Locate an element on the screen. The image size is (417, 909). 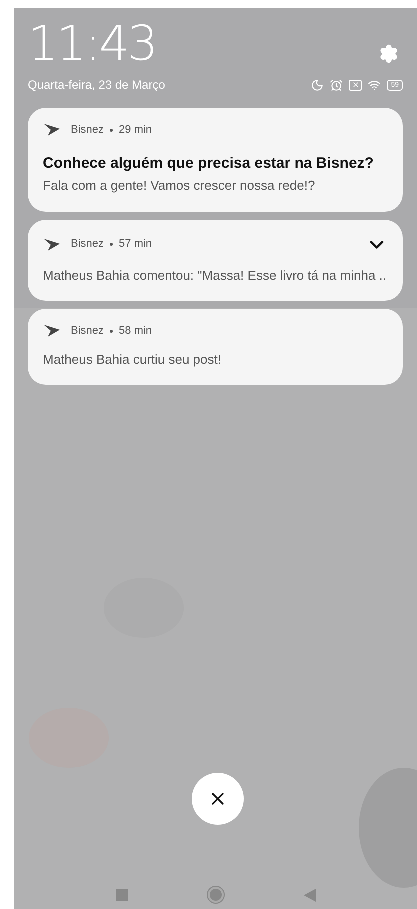
notification-text: Matheus Bahia curtiu seu post! is located at coordinates (132, 359).